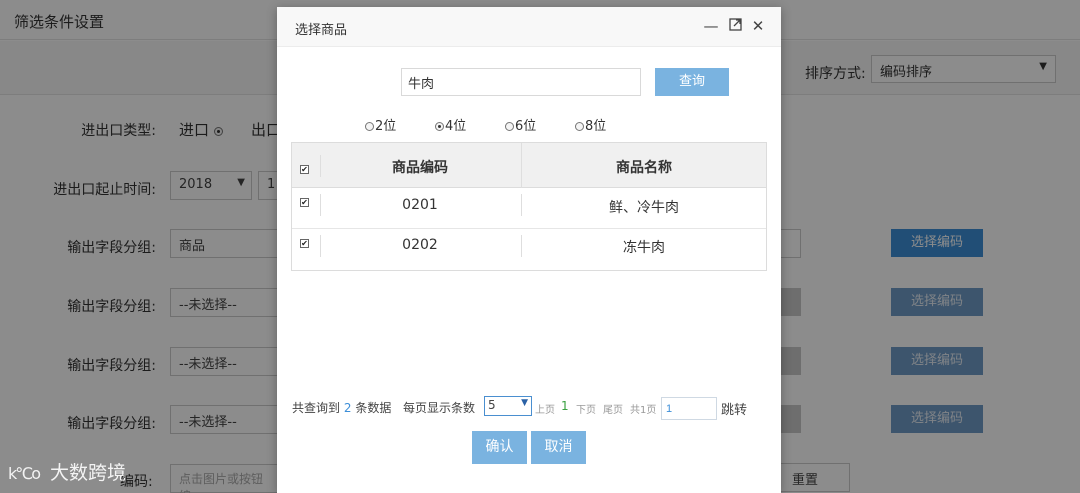 The height and width of the screenshot is (493, 1080). Describe the element at coordinates (558, 447) in the screenshot. I see `cancel-button: 取消` at that location.